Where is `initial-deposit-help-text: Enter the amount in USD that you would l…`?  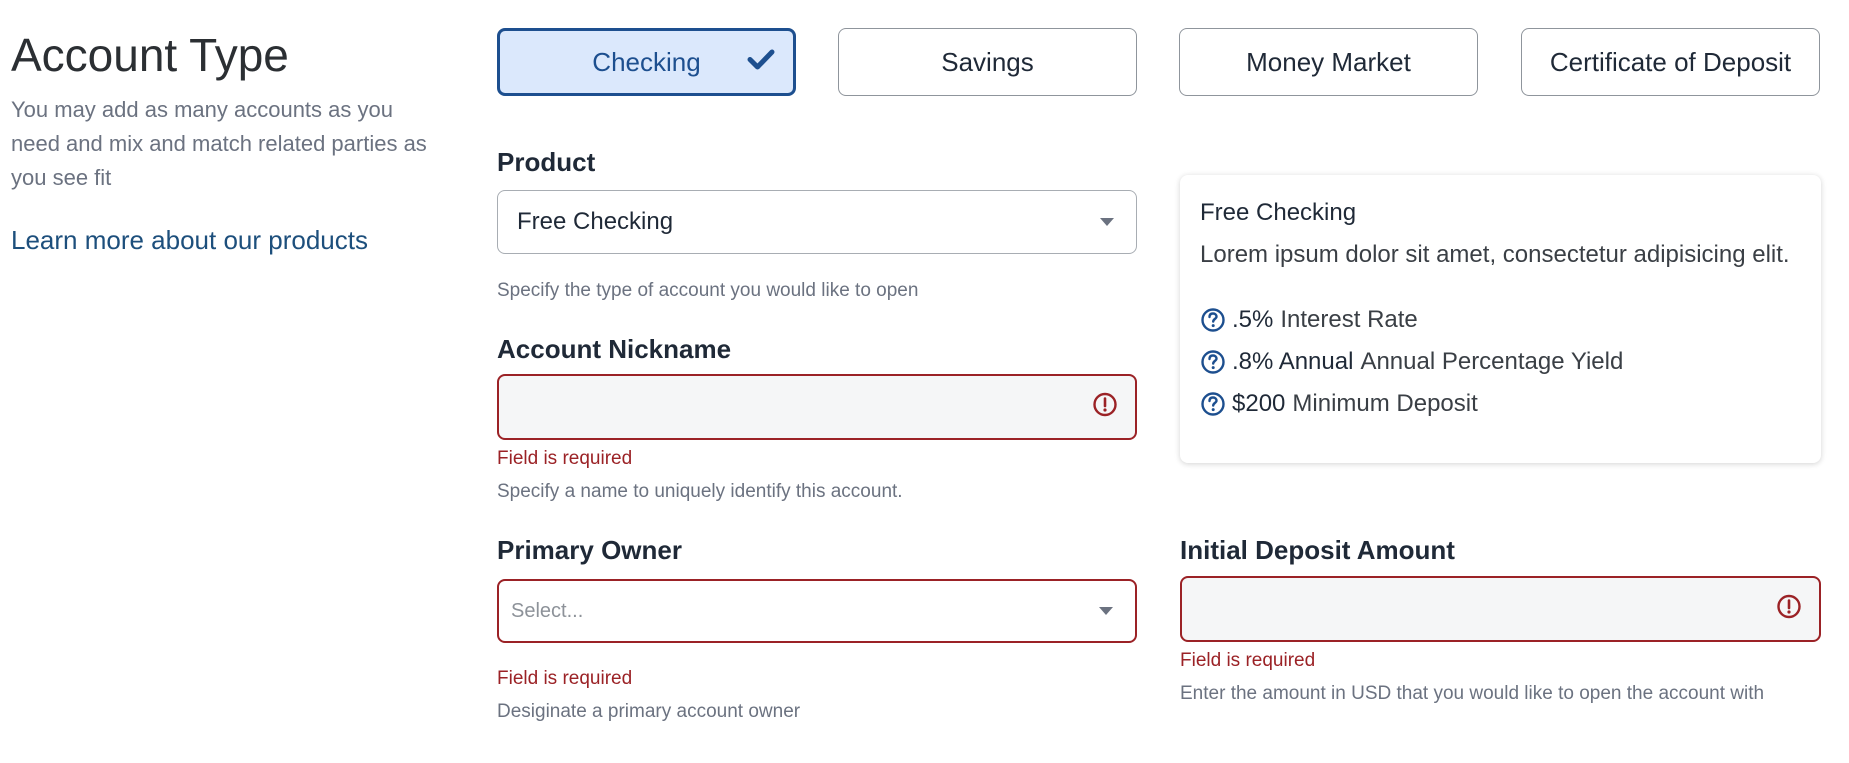 initial-deposit-help-text: Enter the amount in USD that you would l… is located at coordinates (1472, 693).